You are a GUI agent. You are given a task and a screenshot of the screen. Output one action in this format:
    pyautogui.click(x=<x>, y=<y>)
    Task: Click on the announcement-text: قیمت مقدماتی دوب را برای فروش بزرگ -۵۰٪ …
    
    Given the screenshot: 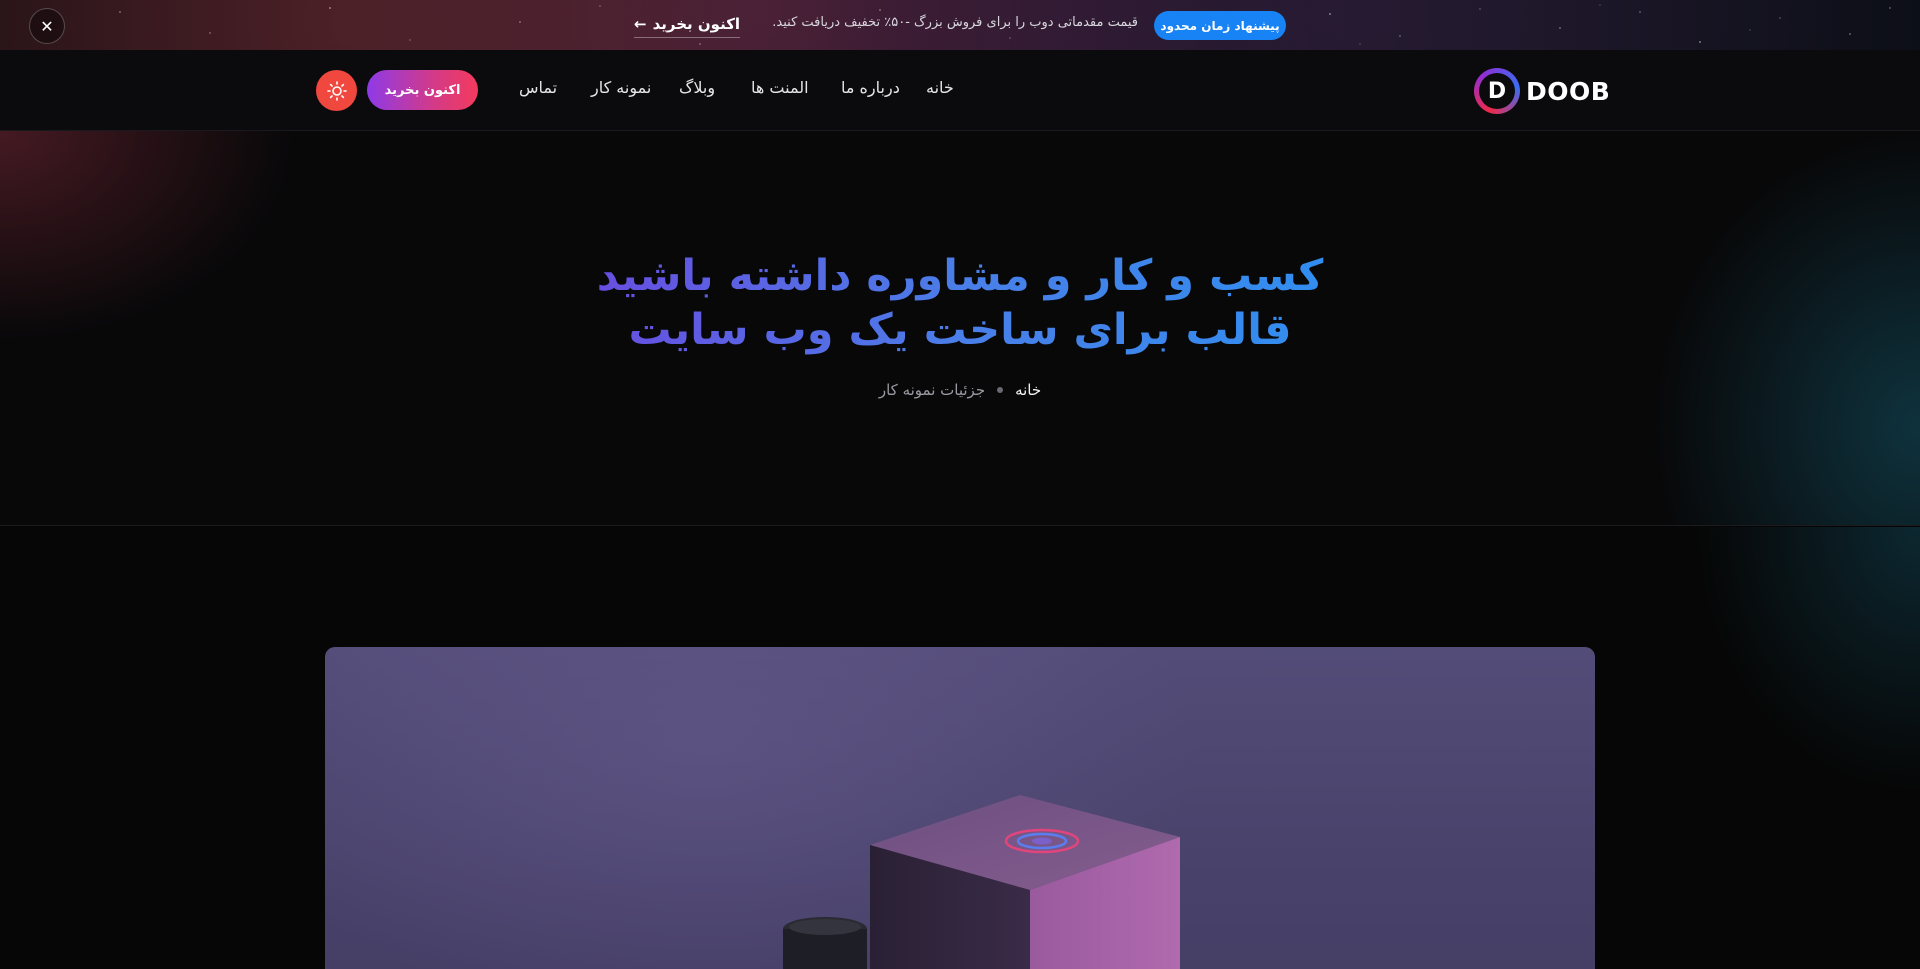 What is the action you would take?
    pyautogui.click(x=955, y=22)
    